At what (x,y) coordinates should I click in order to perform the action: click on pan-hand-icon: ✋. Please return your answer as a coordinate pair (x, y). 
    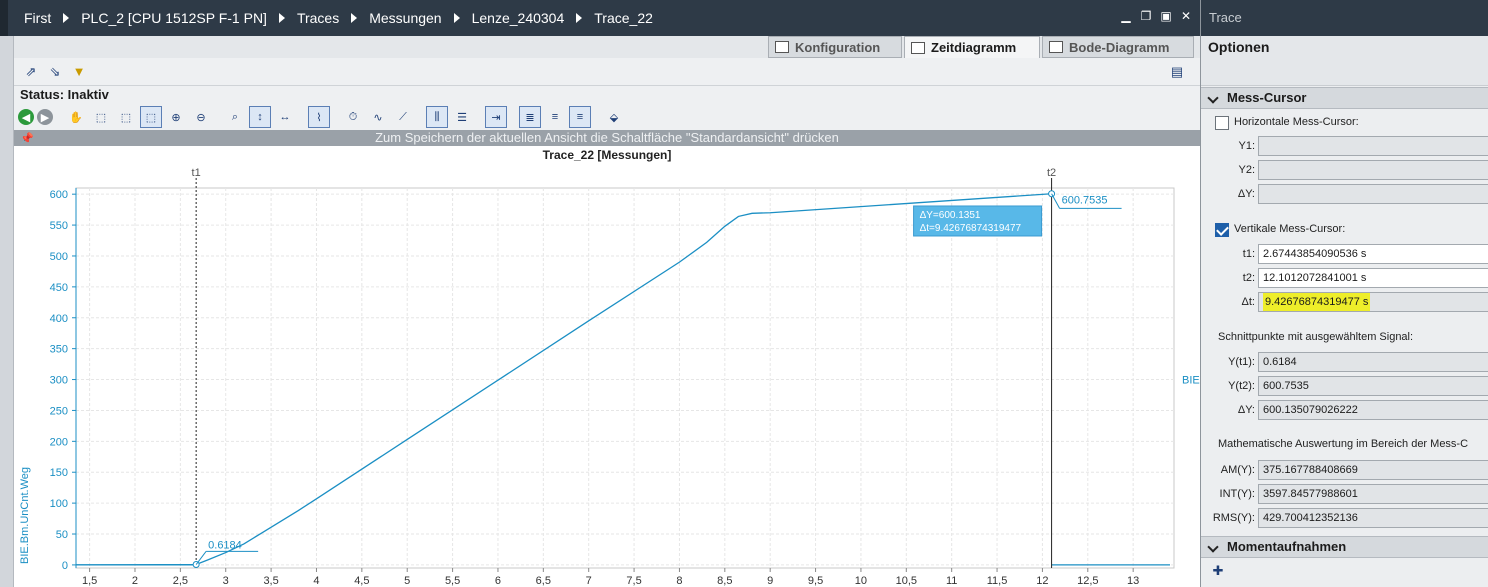
    Looking at the image, I should click on (76, 117).